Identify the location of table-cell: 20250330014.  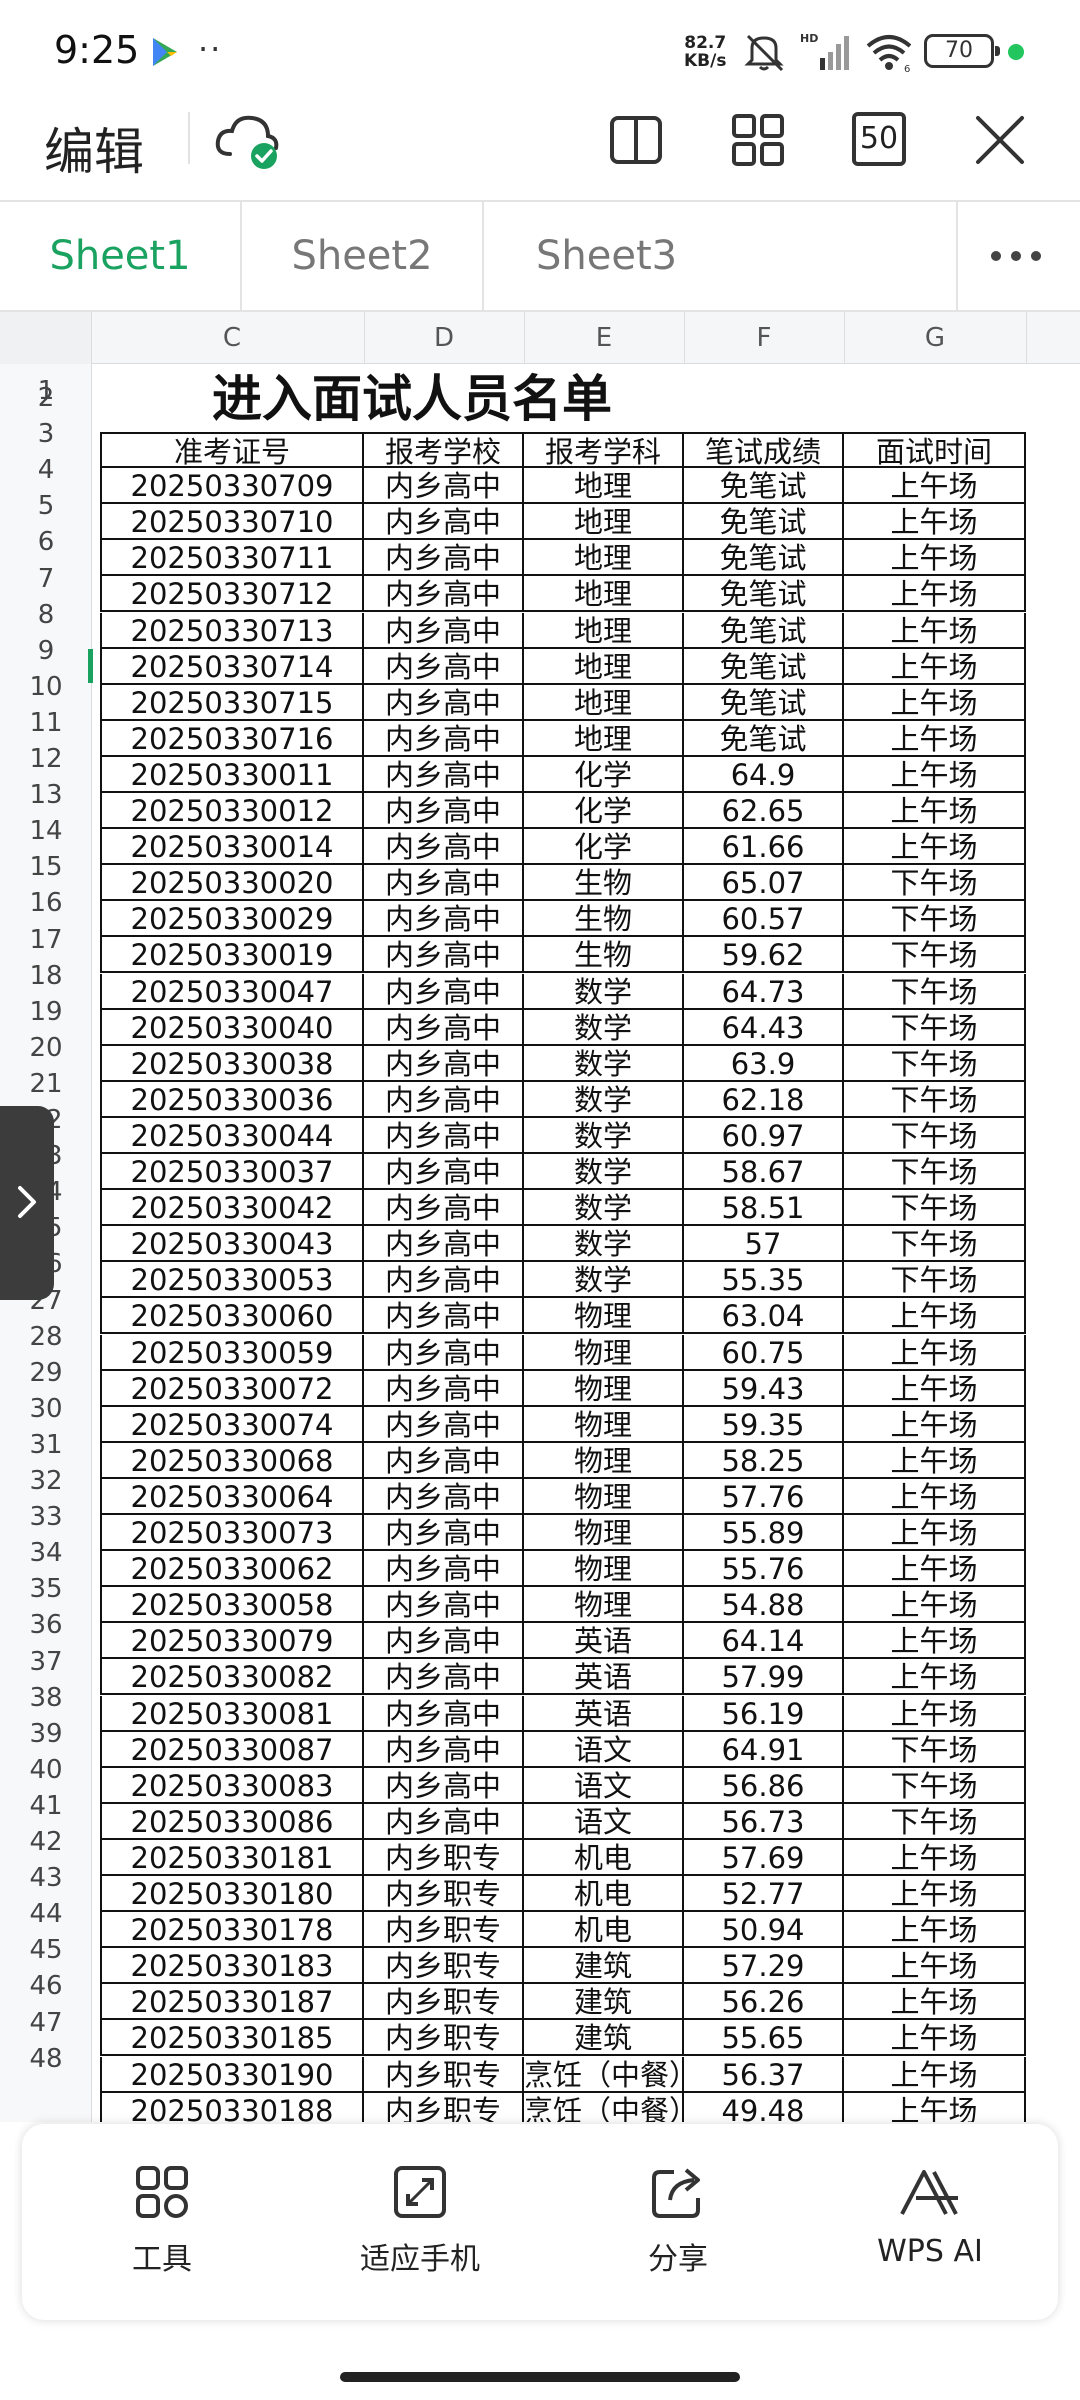
(232, 847).